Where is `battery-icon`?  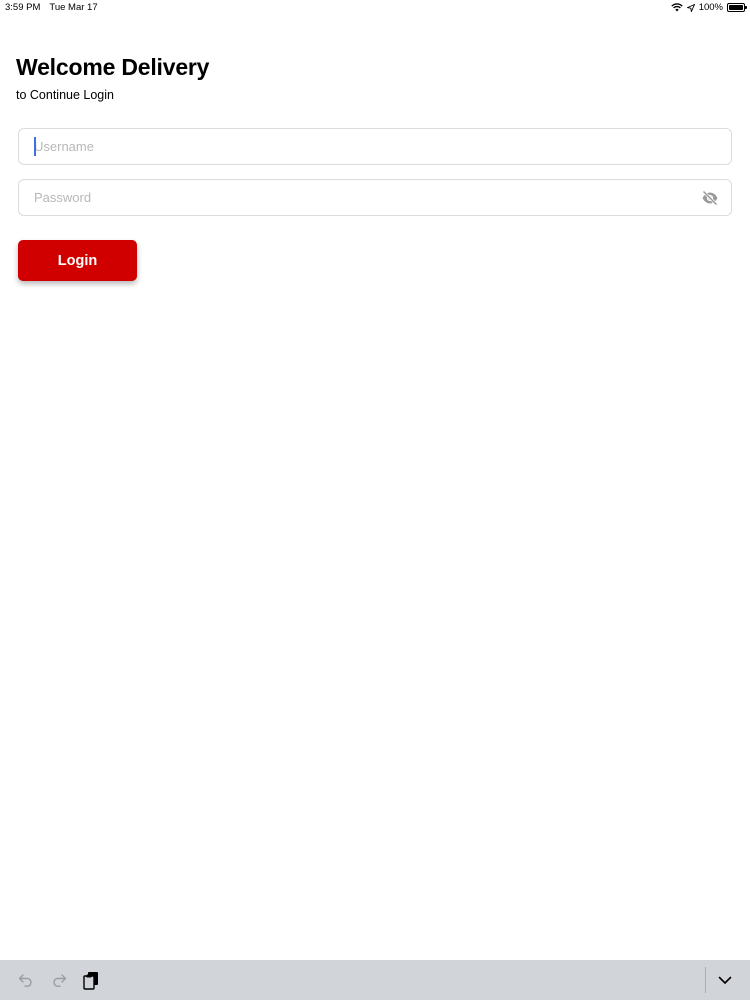
battery-icon is located at coordinates (737, 7).